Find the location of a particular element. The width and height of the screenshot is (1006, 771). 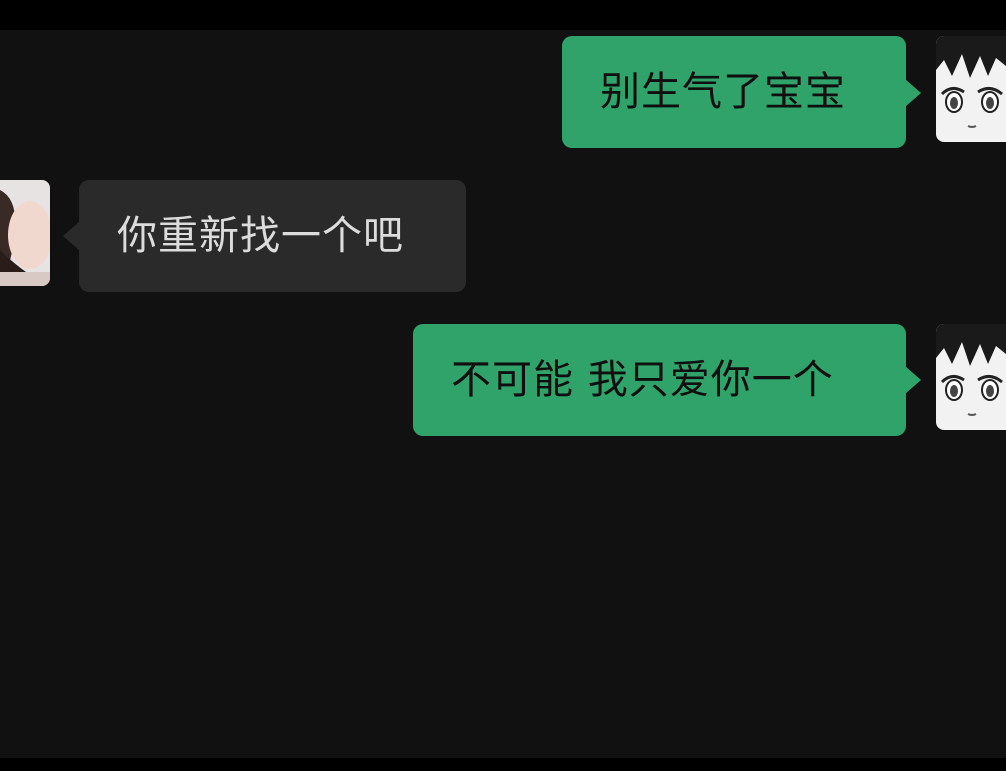

top-edge-bar is located at coordinates (503, 15).